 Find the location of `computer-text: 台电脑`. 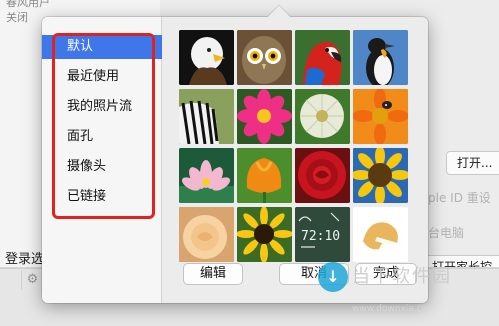

computer-text: 台电脑 is located at coordinates (446, 233).